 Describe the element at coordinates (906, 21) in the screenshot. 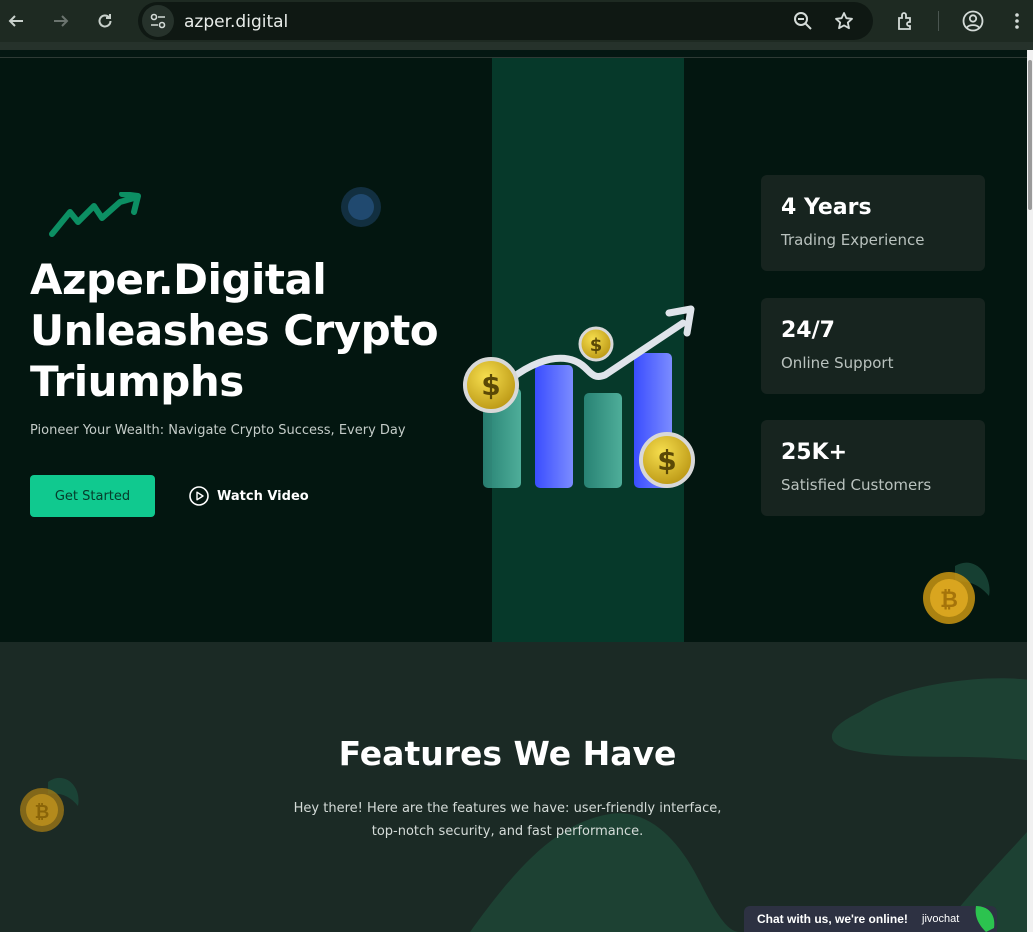

I see `extensions-icon` at that location.